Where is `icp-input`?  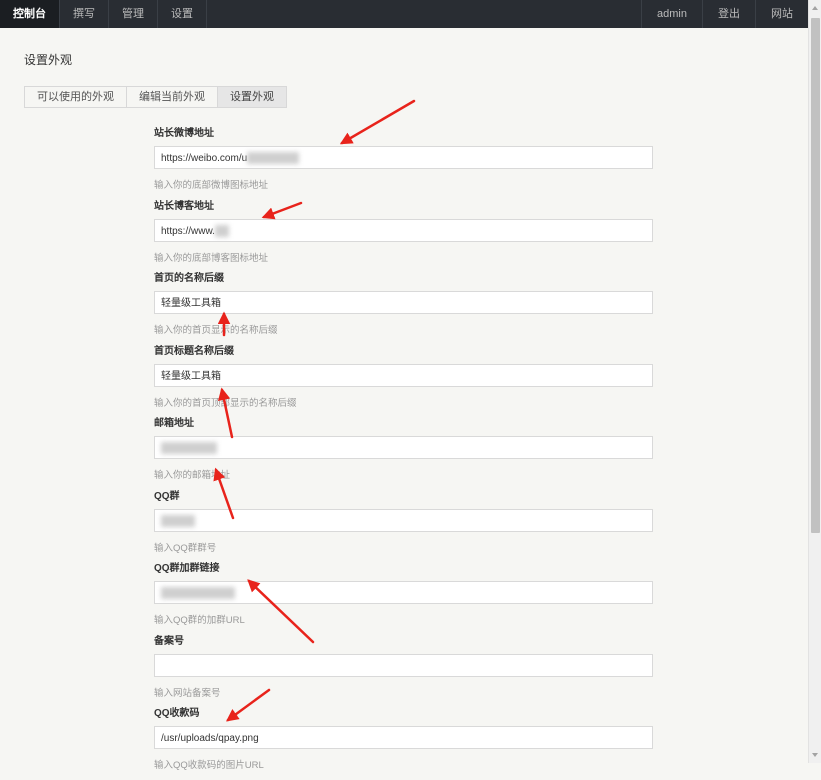 icp-input is located at coordinates (403, 665).